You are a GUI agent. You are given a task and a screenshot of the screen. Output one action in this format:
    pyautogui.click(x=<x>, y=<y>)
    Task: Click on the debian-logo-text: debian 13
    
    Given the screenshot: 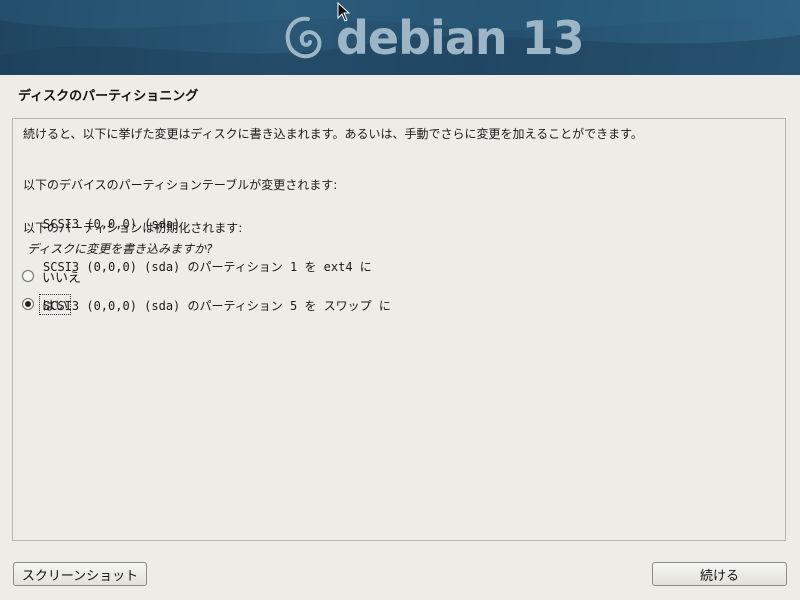 What is the action you would take?
    pyautogui.click(x=460, y=38)
    